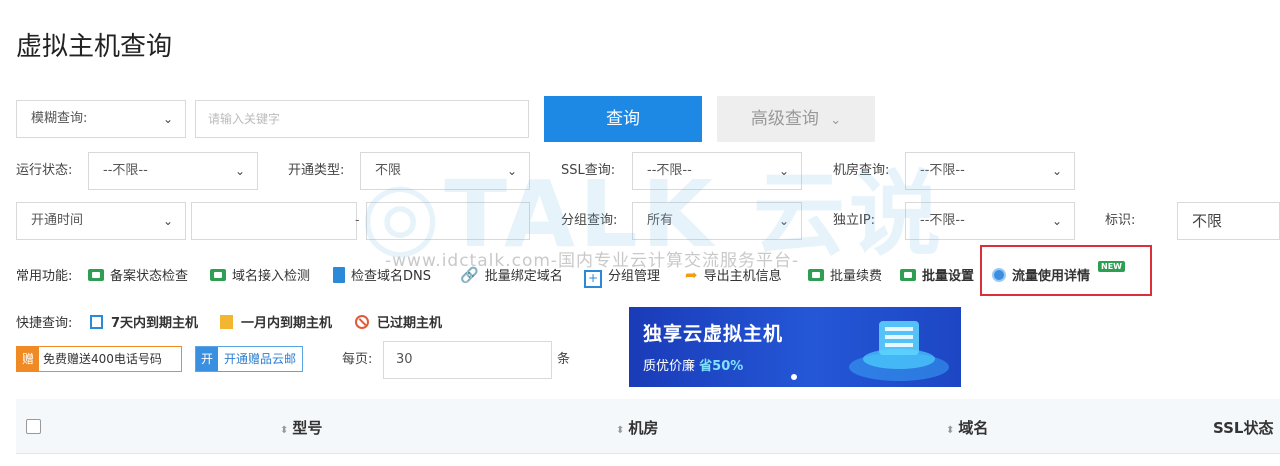 The width and height of the screenshot is (1280, 466). What do you see at coordinates (44, 276) in the screenshot?
I see `common-functions-label: 常用功能:` at bounding box center [44, 276].